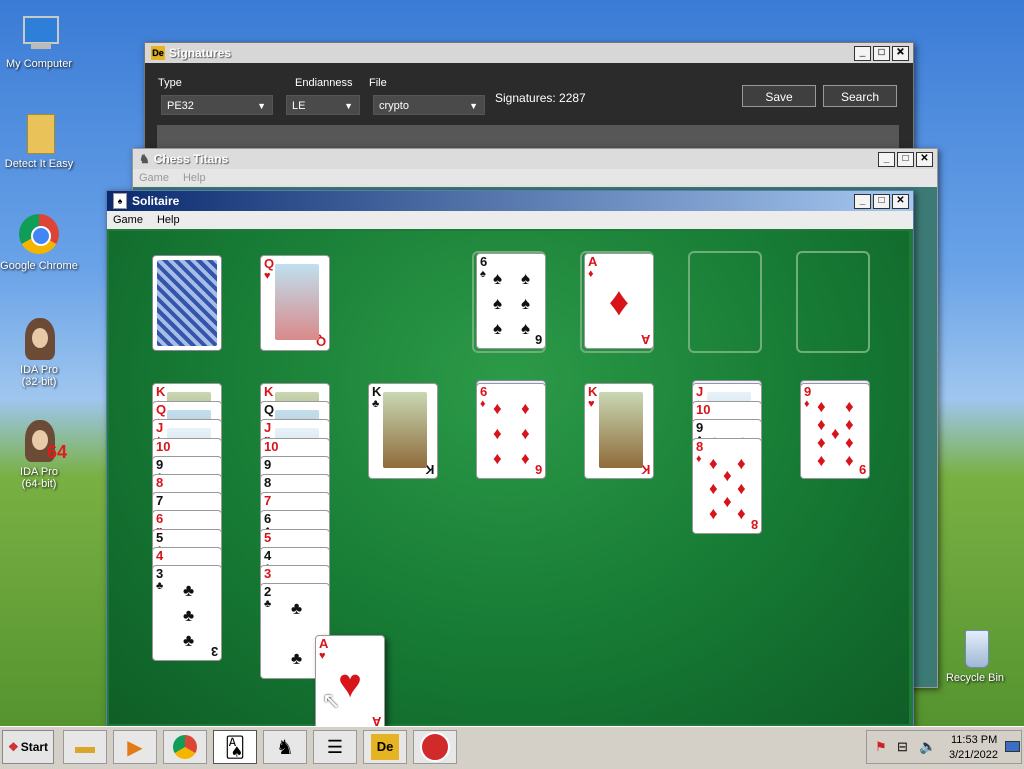 The width and height of the screenshot is (1024, 769). I want to click on tableau-card: K♥K, so click(619, 431).